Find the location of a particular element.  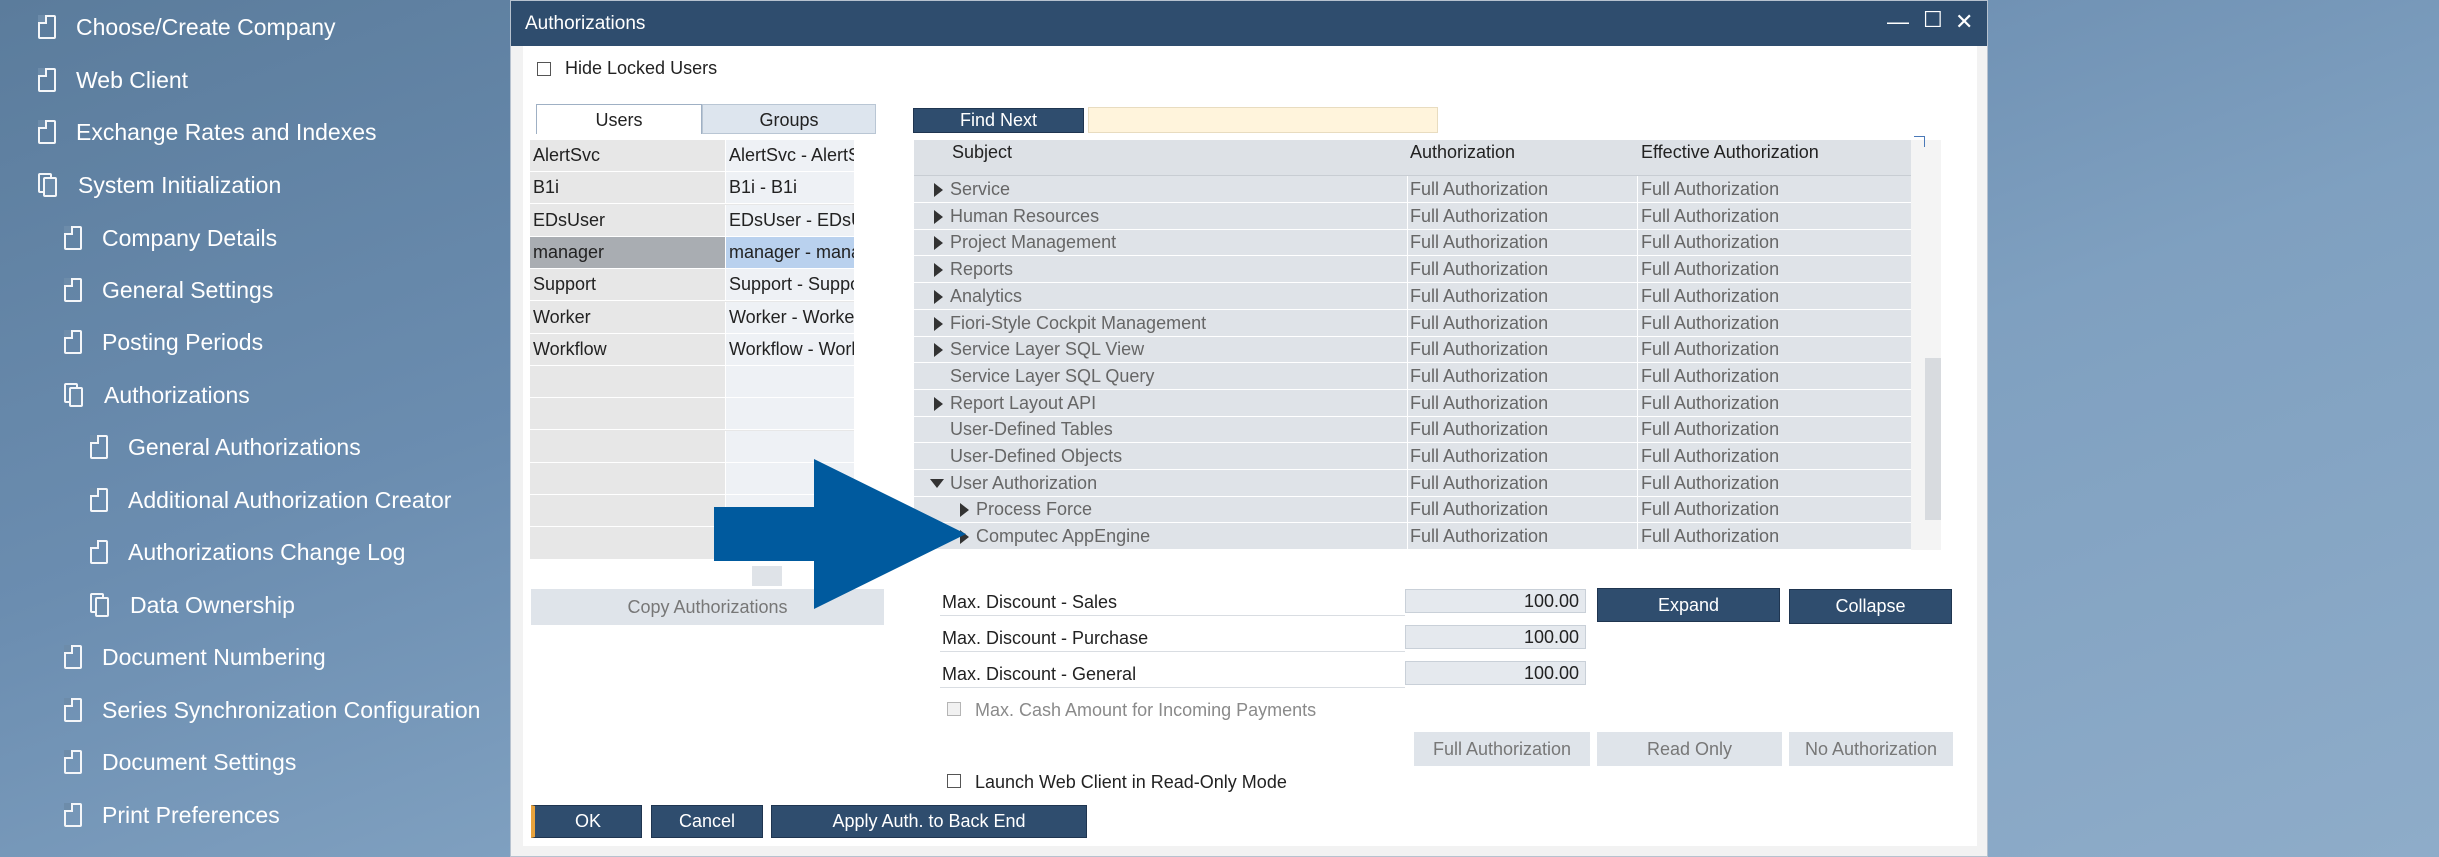

max-discount-sales-field: 100.00 is located at coordinates (1495, 601).